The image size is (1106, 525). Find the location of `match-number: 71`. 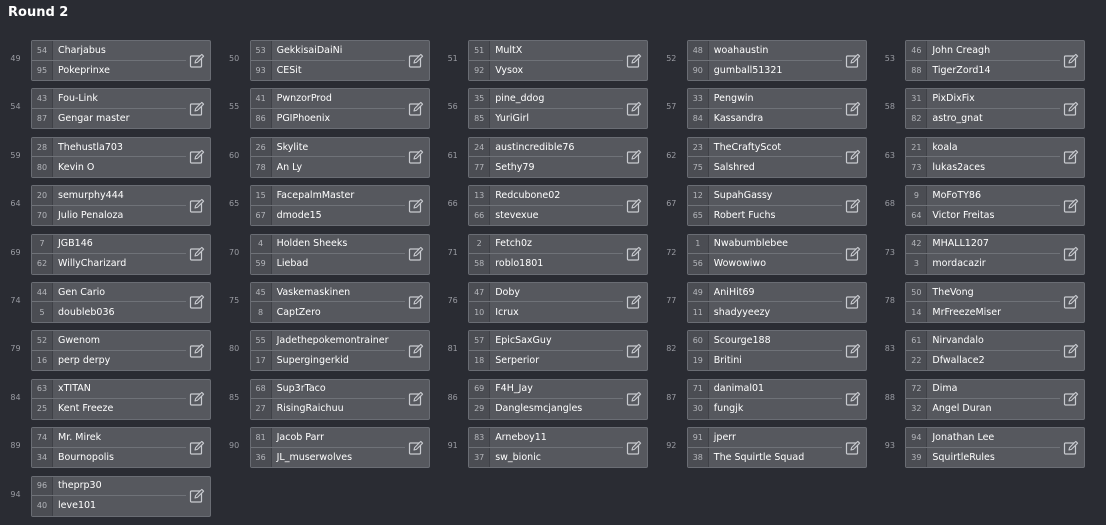

match-number: 71 is located at coordinates (452, 252).